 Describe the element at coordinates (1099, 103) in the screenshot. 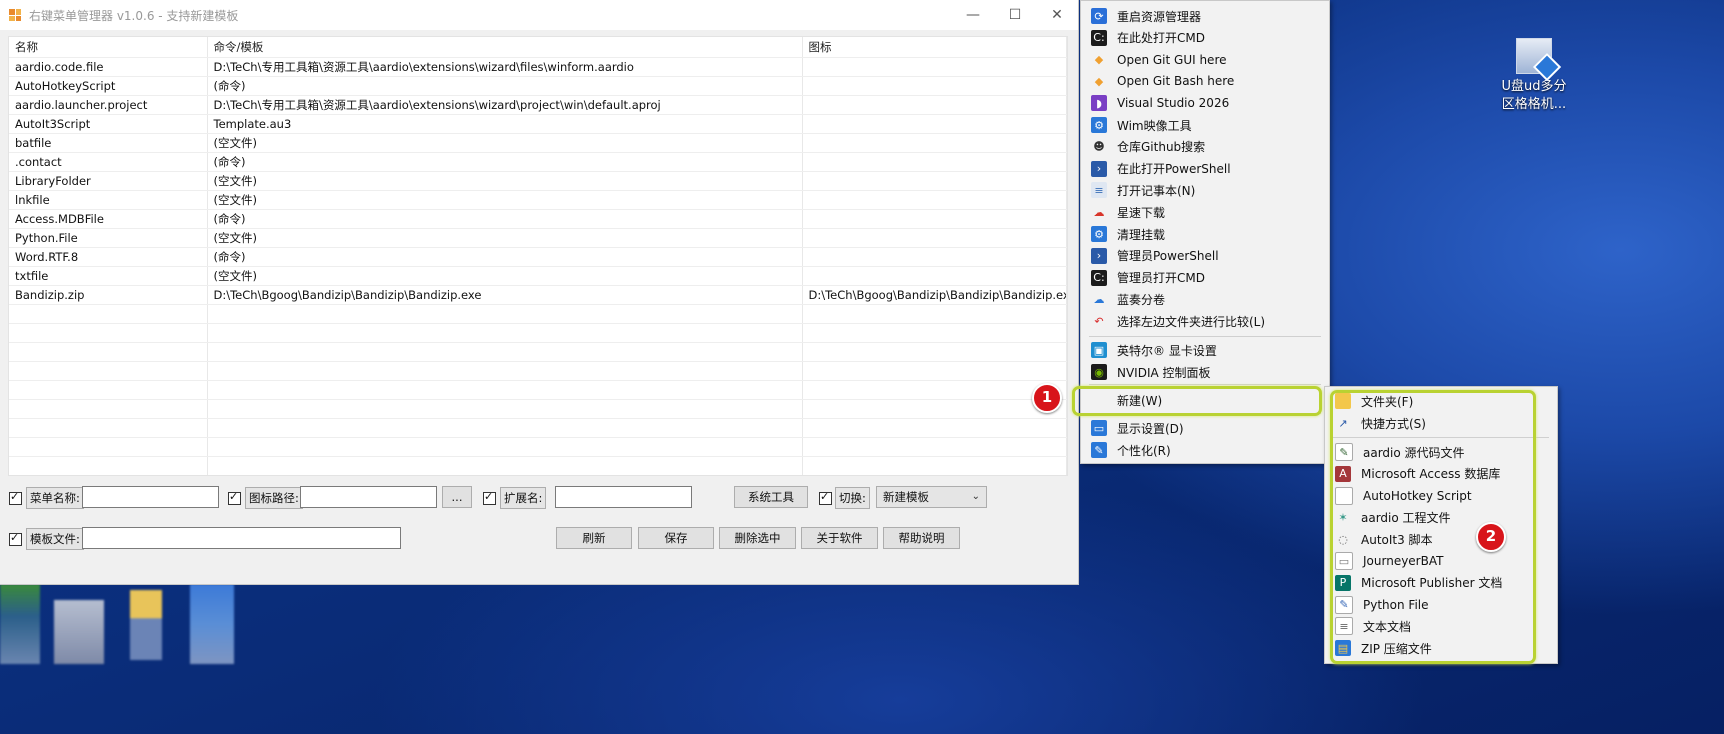

I see `visual-studio-icon: ◗` at that location.